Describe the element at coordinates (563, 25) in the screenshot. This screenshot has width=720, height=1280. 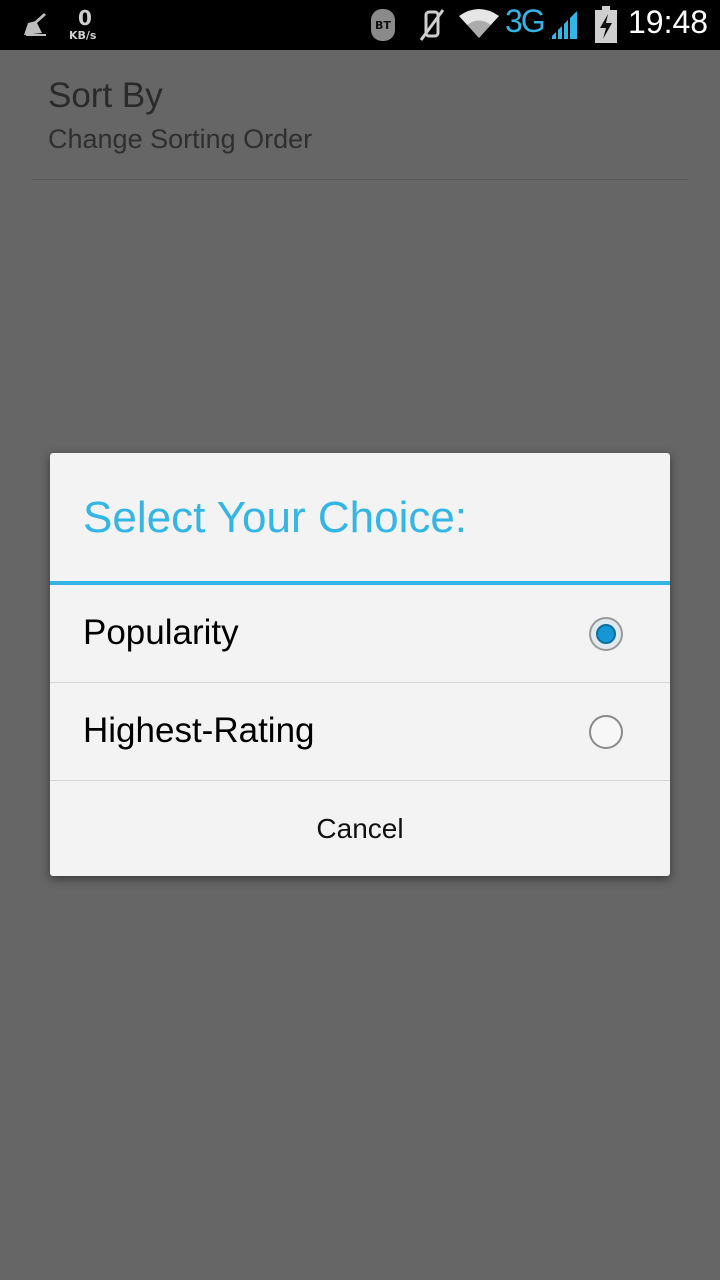
I see `signal-icon` at that location.